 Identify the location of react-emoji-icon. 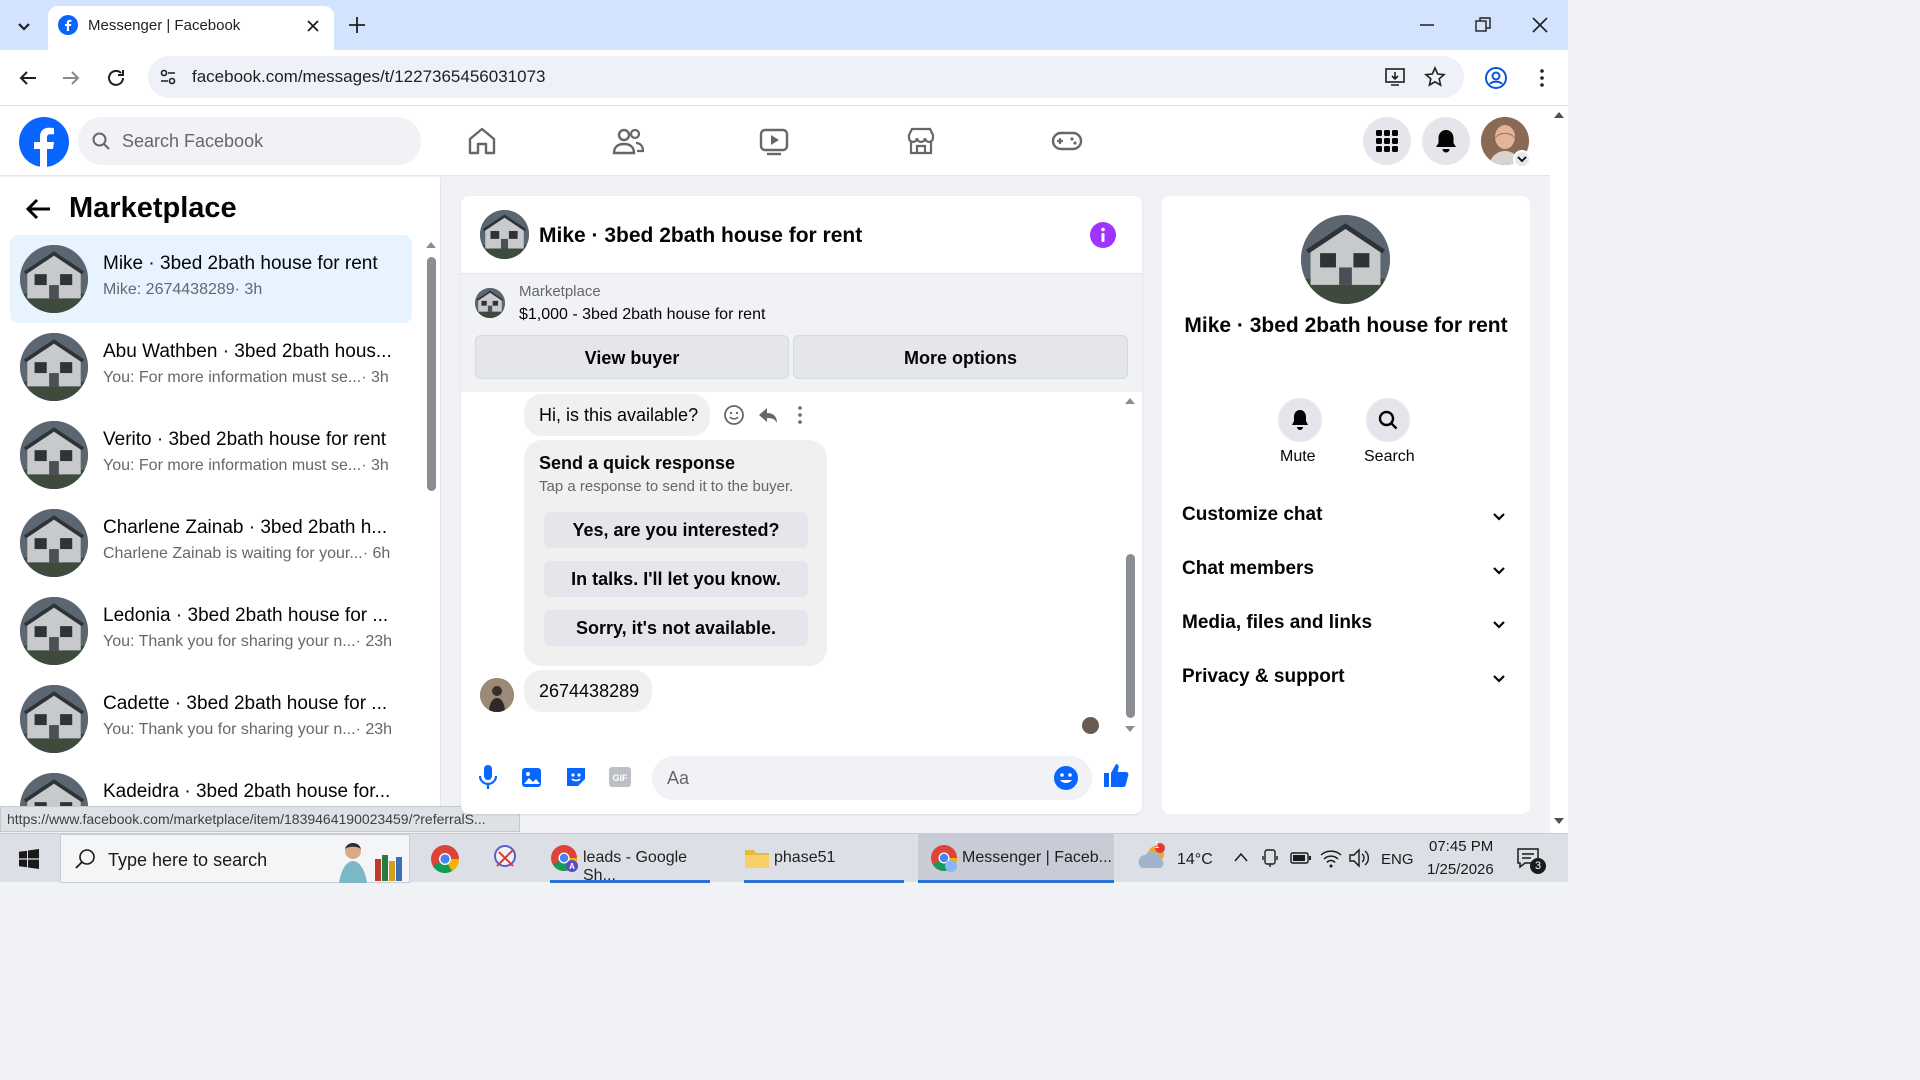
(734, 415).